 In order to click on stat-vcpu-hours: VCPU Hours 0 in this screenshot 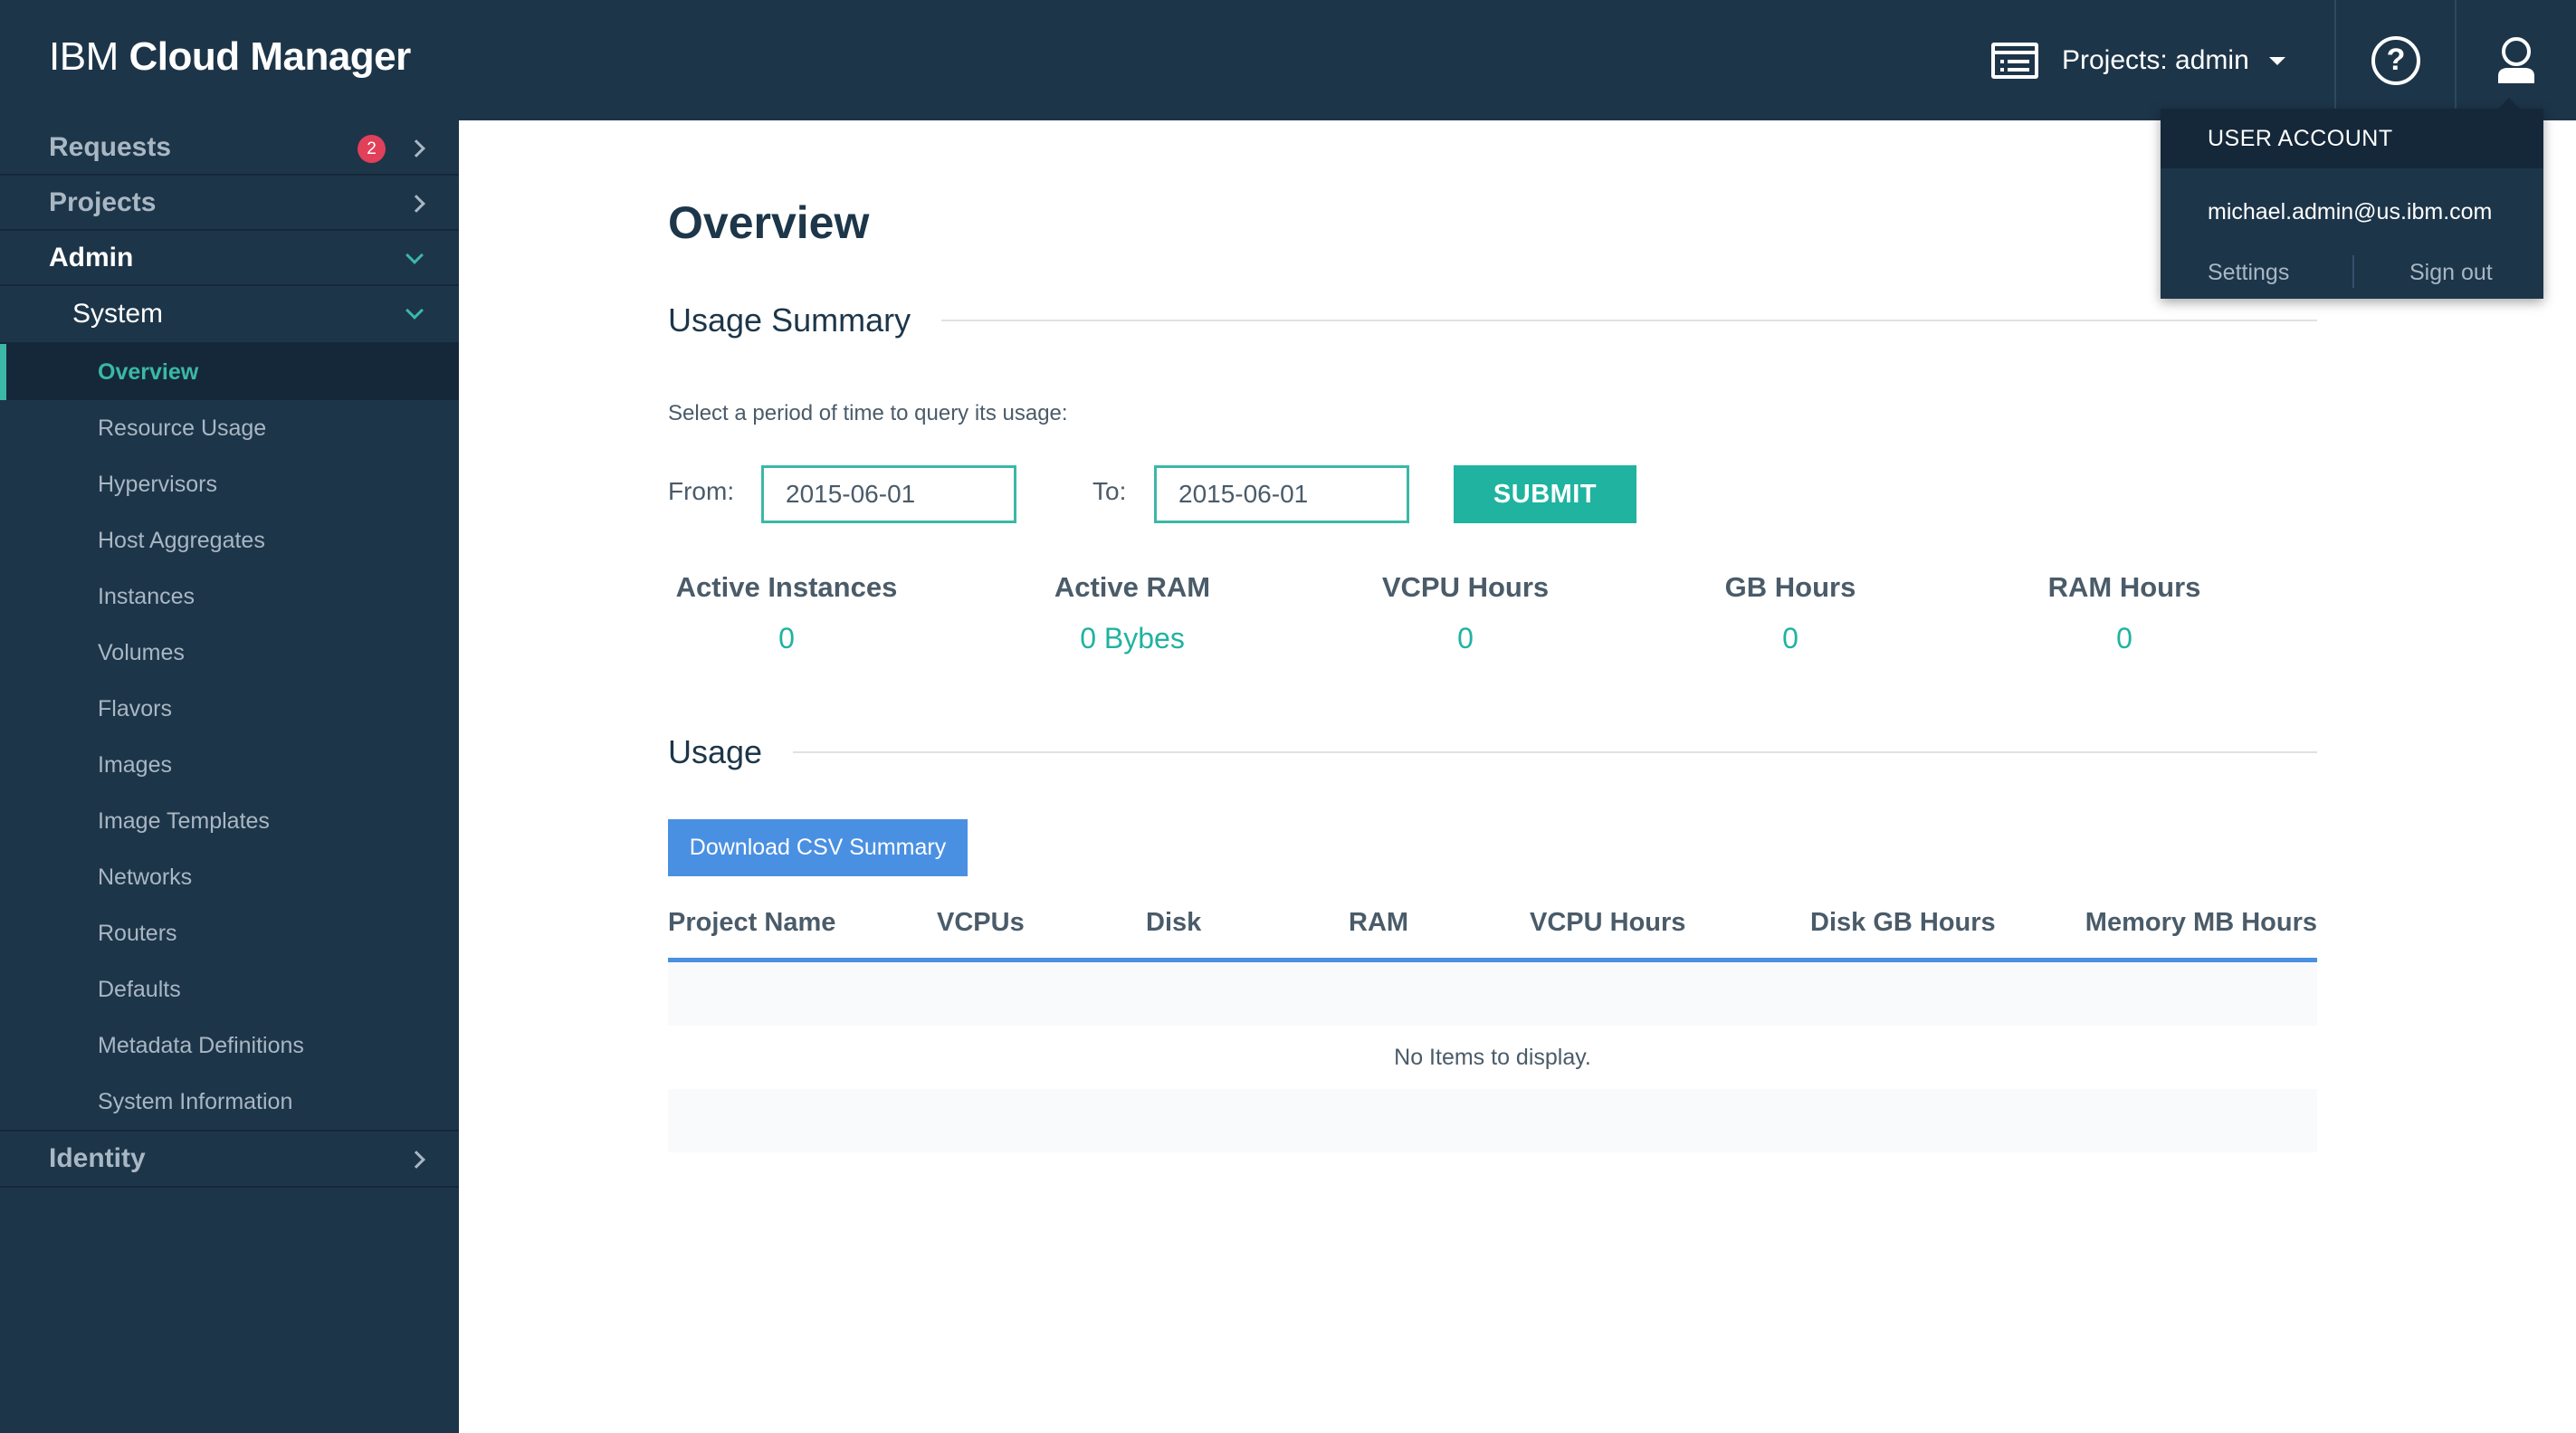, I will do `click(1465, 613)`.